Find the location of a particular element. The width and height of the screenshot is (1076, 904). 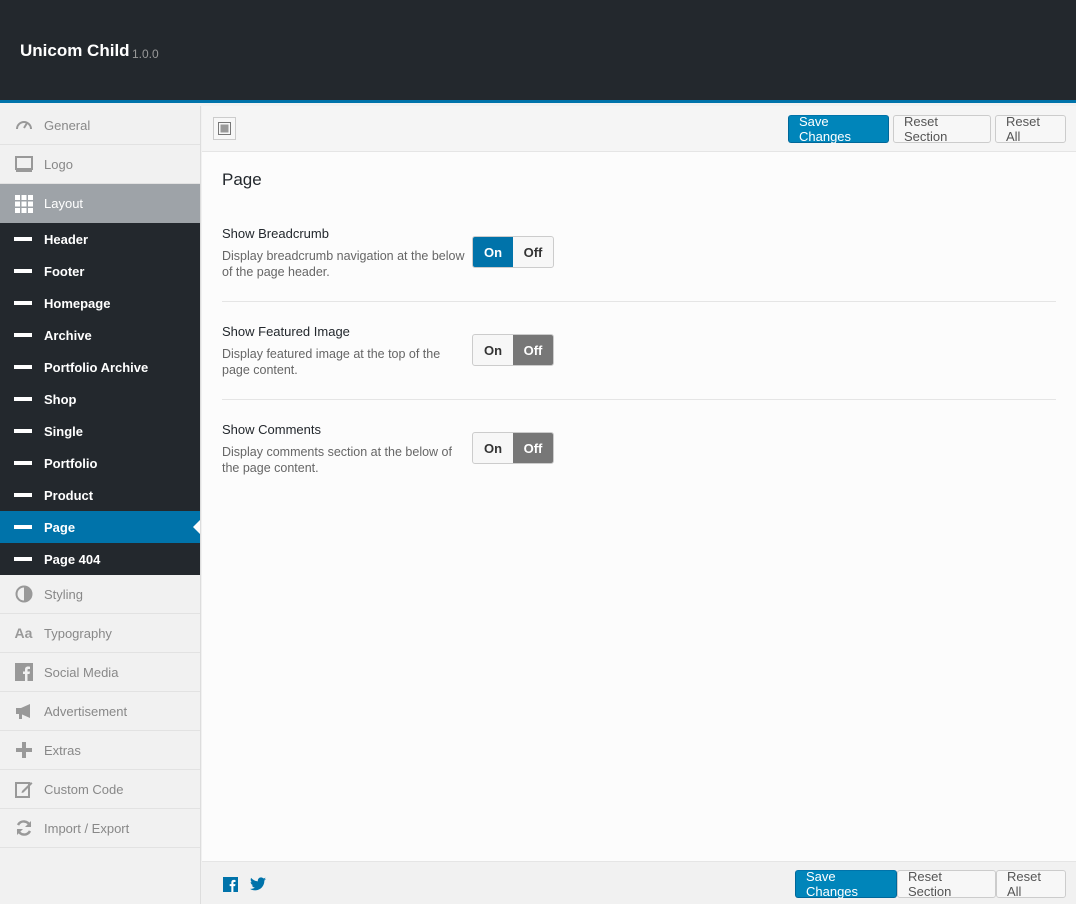

subitem-label: Header is located at coordinates (66, 239).